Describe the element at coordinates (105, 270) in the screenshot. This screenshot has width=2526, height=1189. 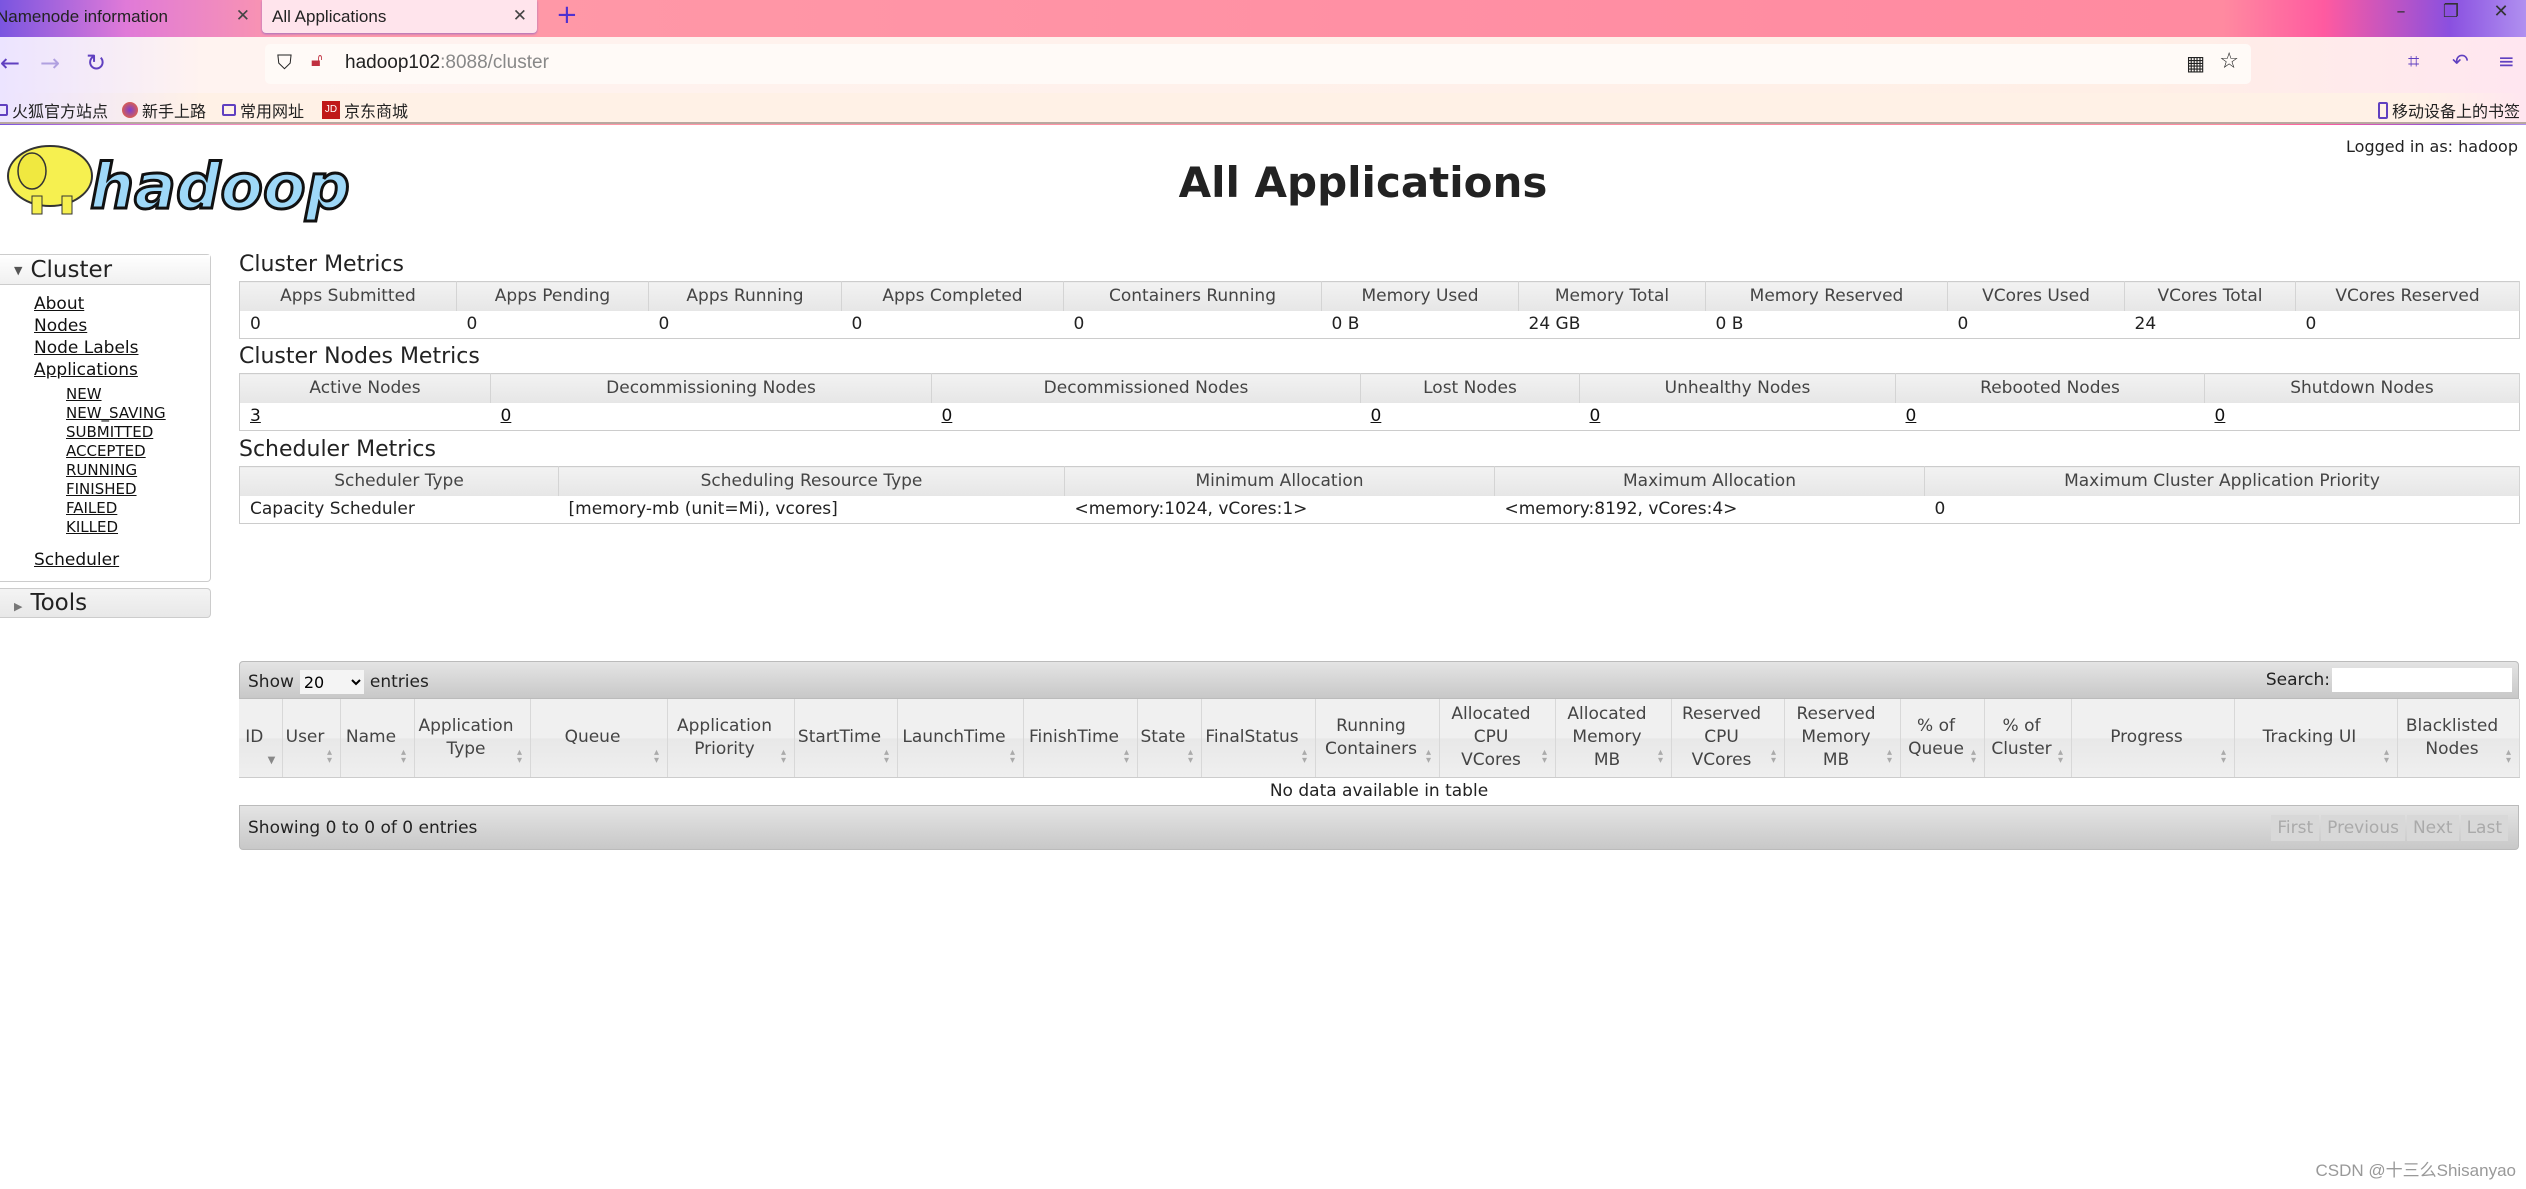
I see `sidebar-cluster-header: ▼ Cluster` at that location.